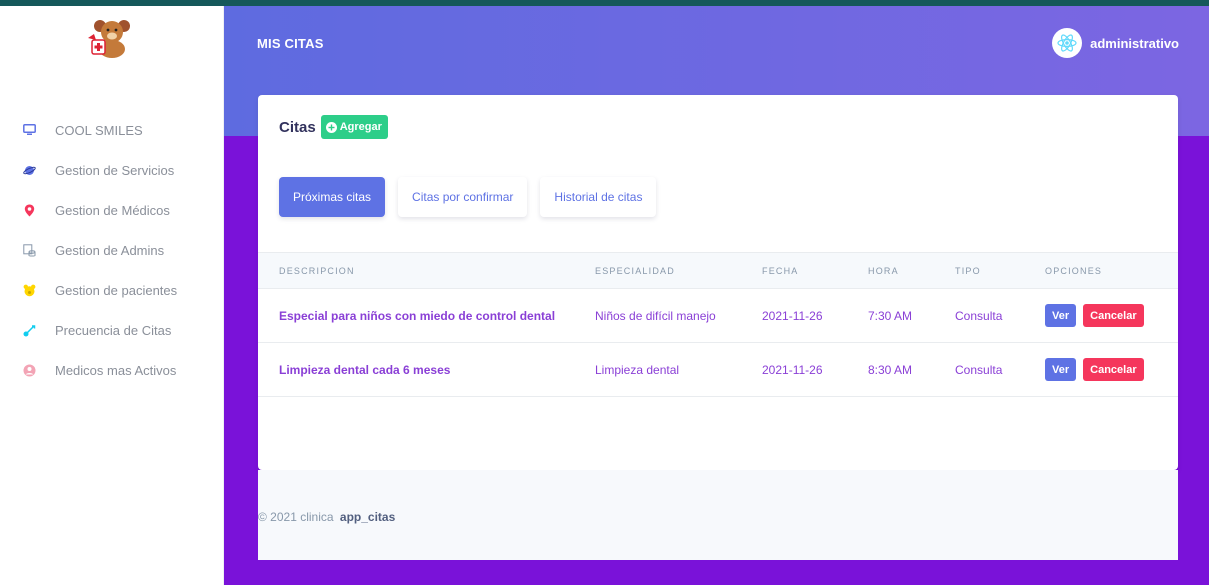 The width and height of the screenshot is (1209, 585). I want to click on sidebar-item-frecuencia: Precuencia de Citas, so click(112, 330).